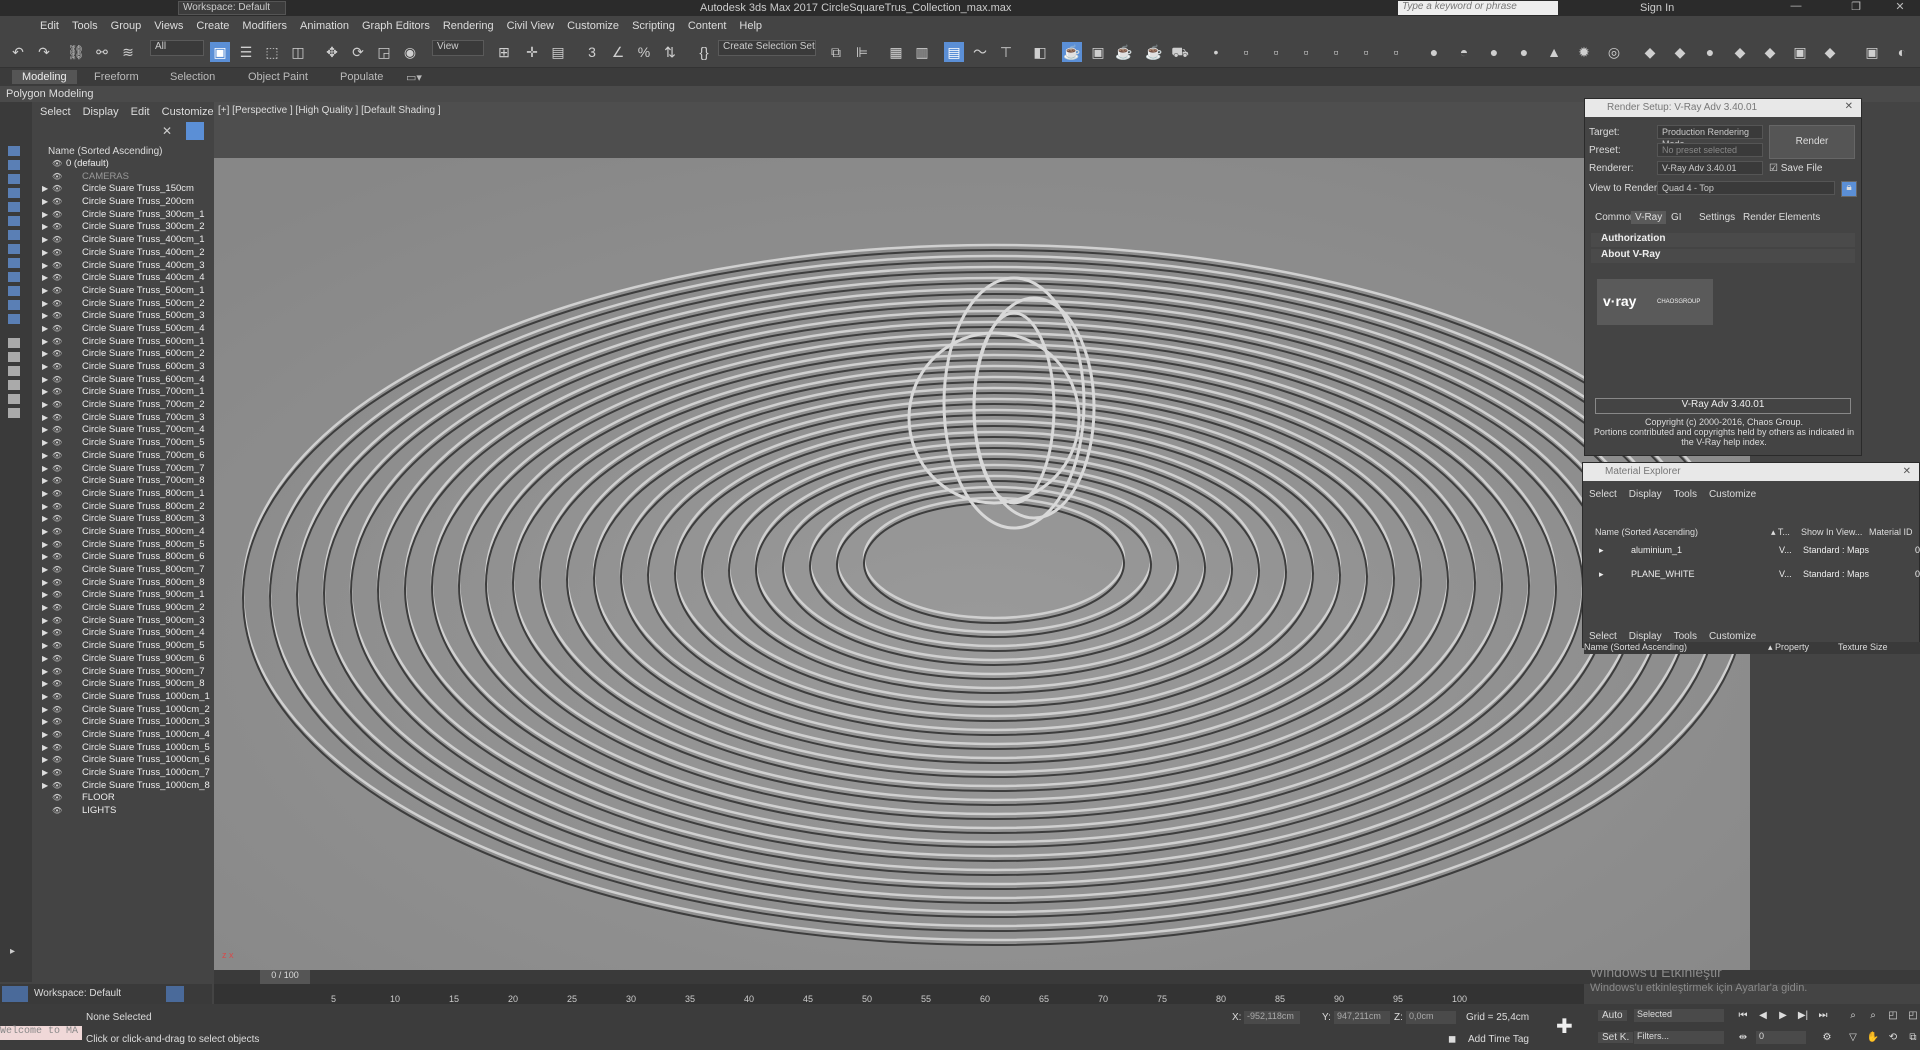 The image size is (1920, 1050). I want to click on matex-menu-customize: Customize, so click(1732, 494).